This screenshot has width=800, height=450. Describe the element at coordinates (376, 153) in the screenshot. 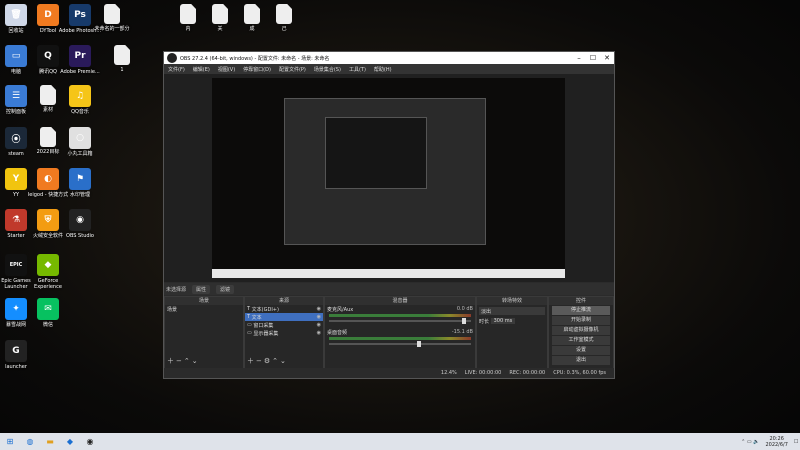

I see `nested-obs-preview-inner` at that location.